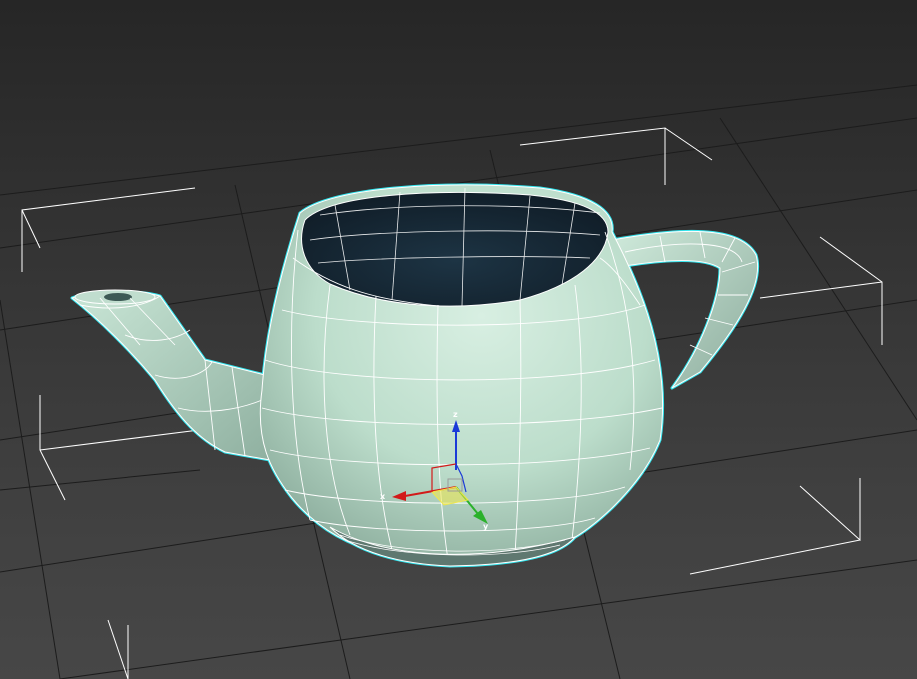  Describe the element at coordinates (383, 496) in the screenshot. I see `gizmo-x-label: x` at that location.